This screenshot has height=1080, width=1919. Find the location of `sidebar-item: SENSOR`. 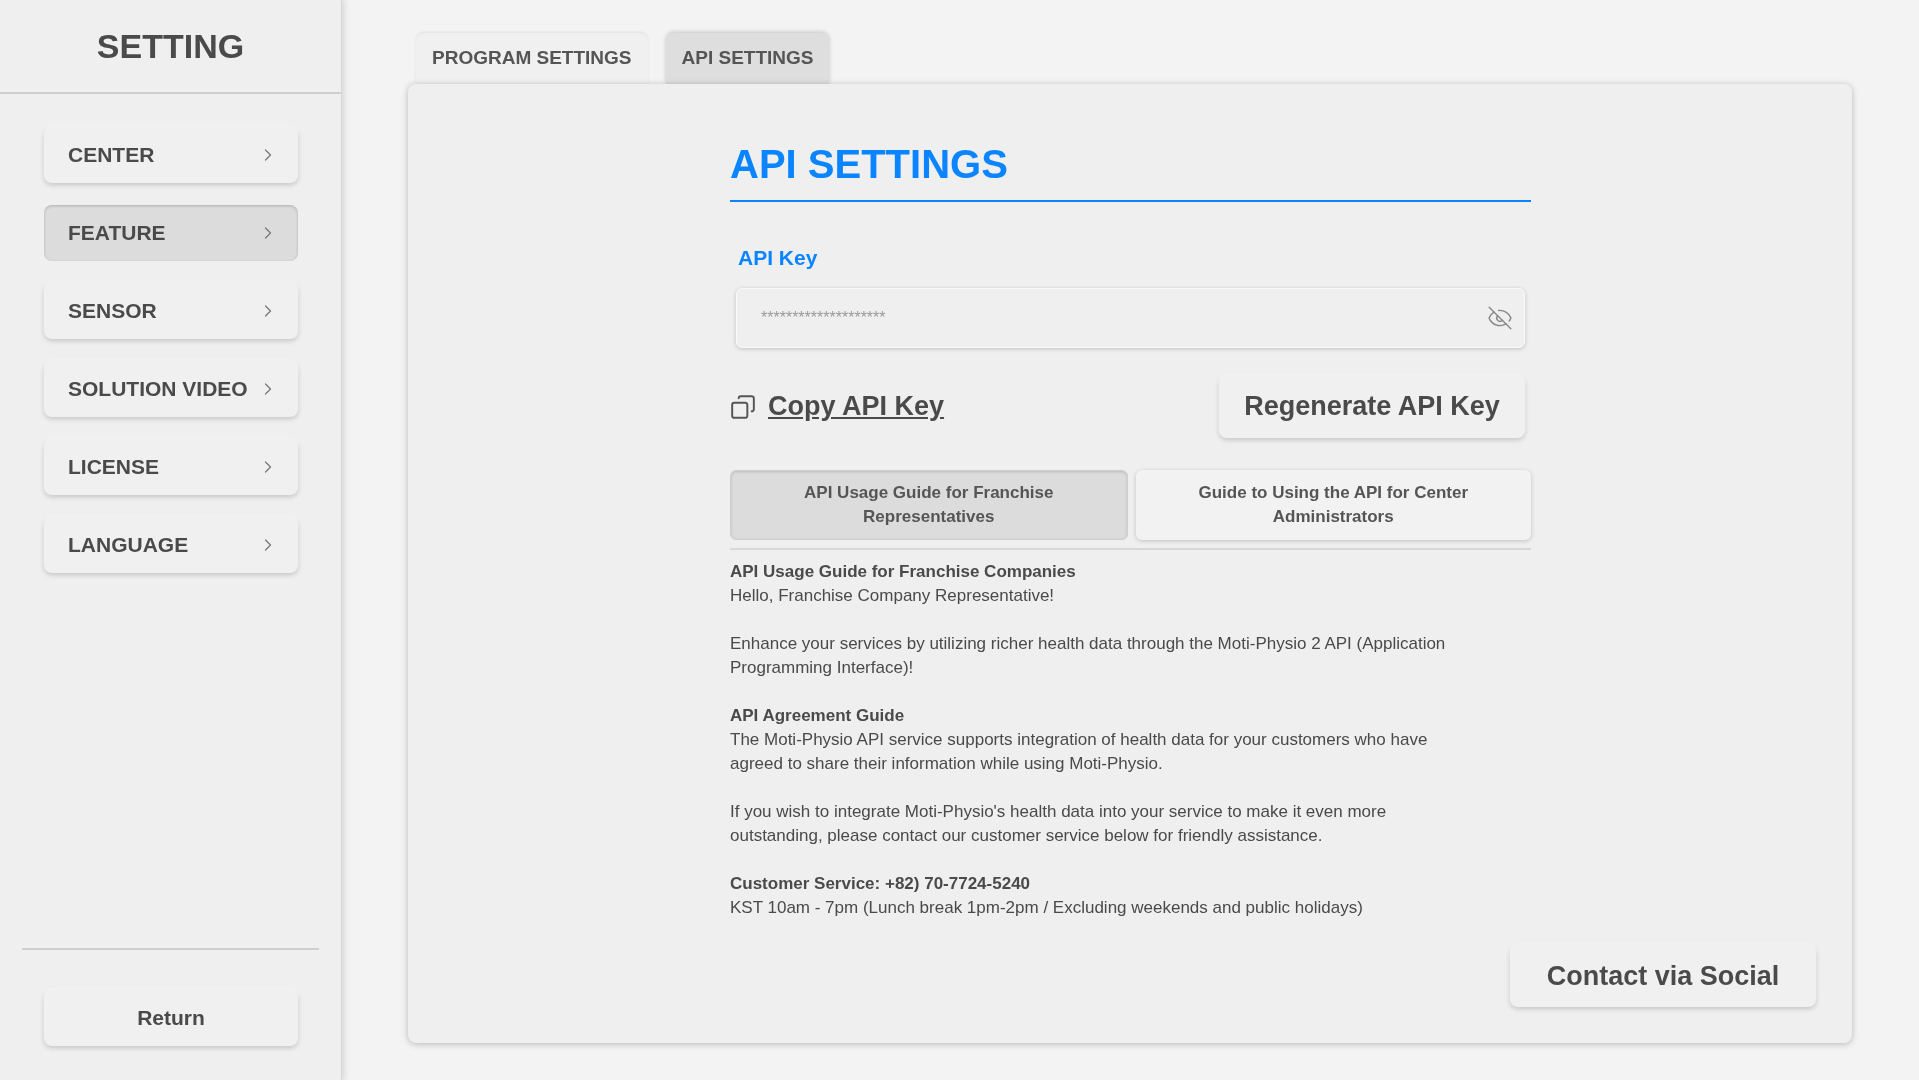

sidebar-item: SENSOR is located at coordinates (171, 311).